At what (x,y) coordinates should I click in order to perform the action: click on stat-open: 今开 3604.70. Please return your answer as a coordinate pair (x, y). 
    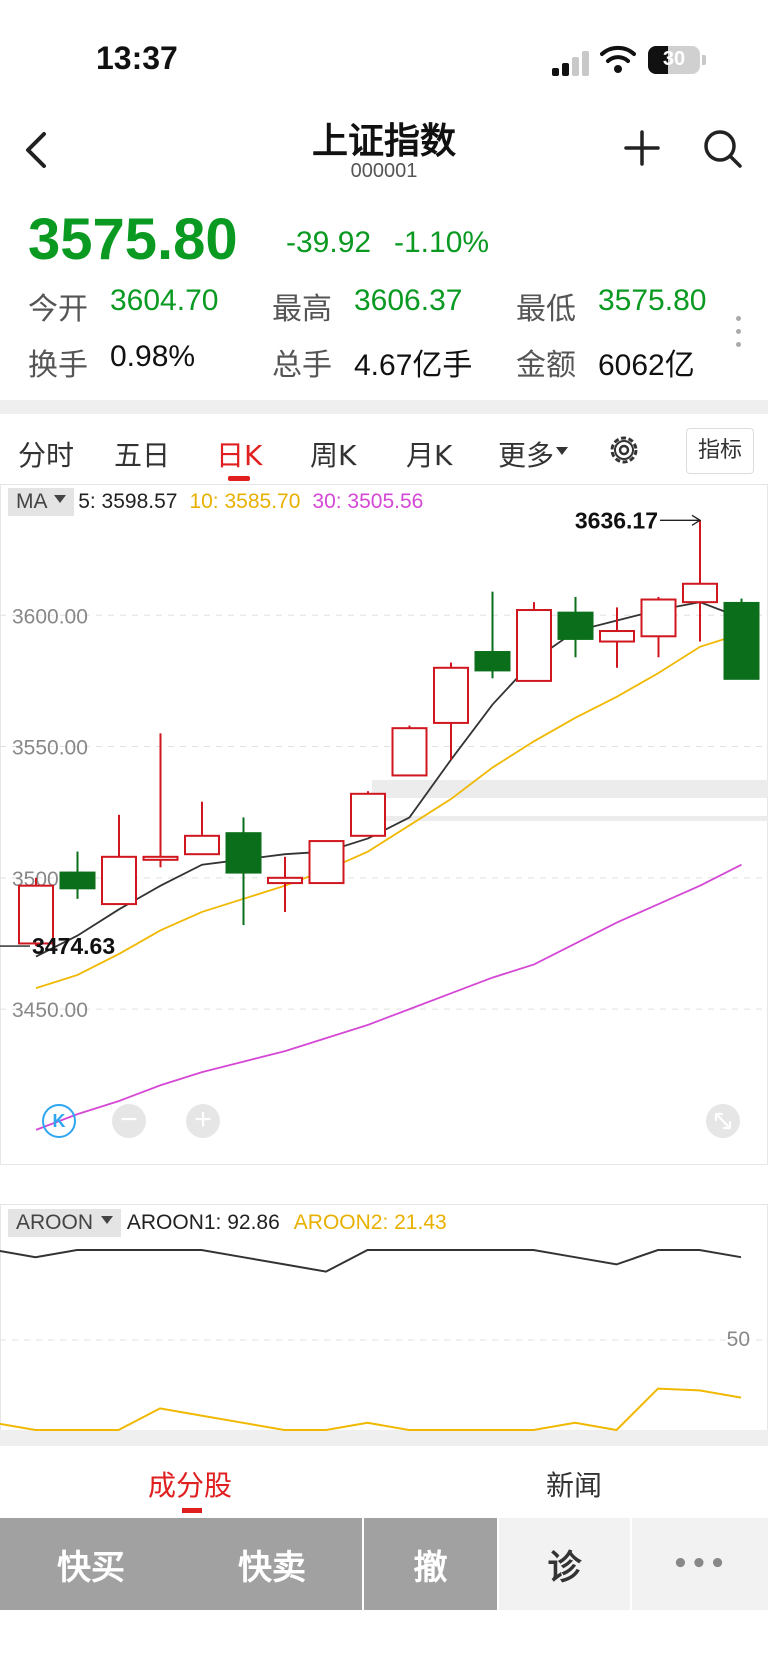
    Looking at the image, I should click on (123, 306).